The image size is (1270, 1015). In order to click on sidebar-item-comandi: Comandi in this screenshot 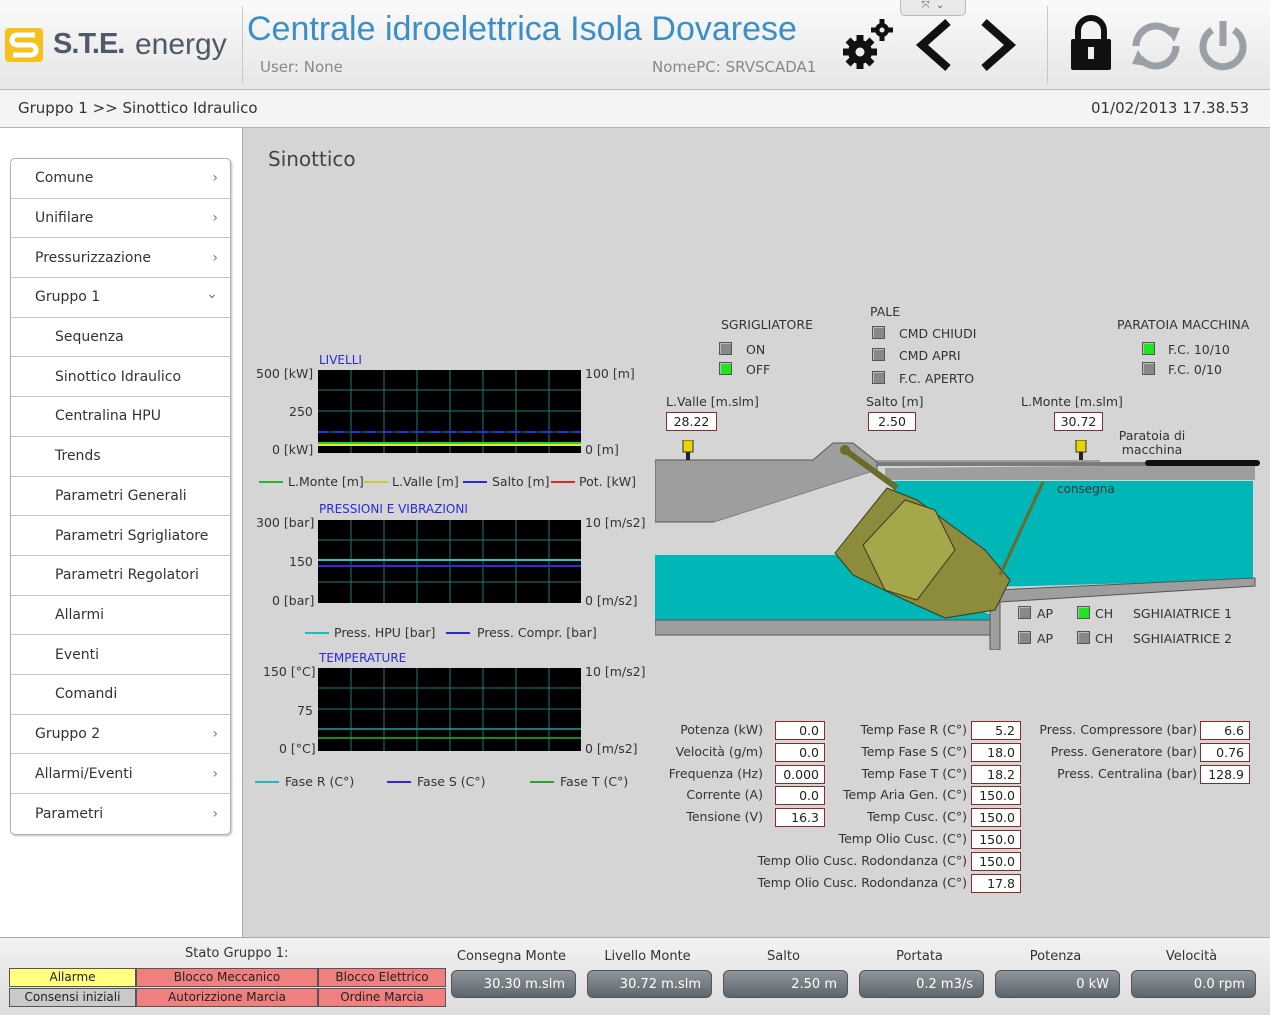, I will do `click(120, 695)`.